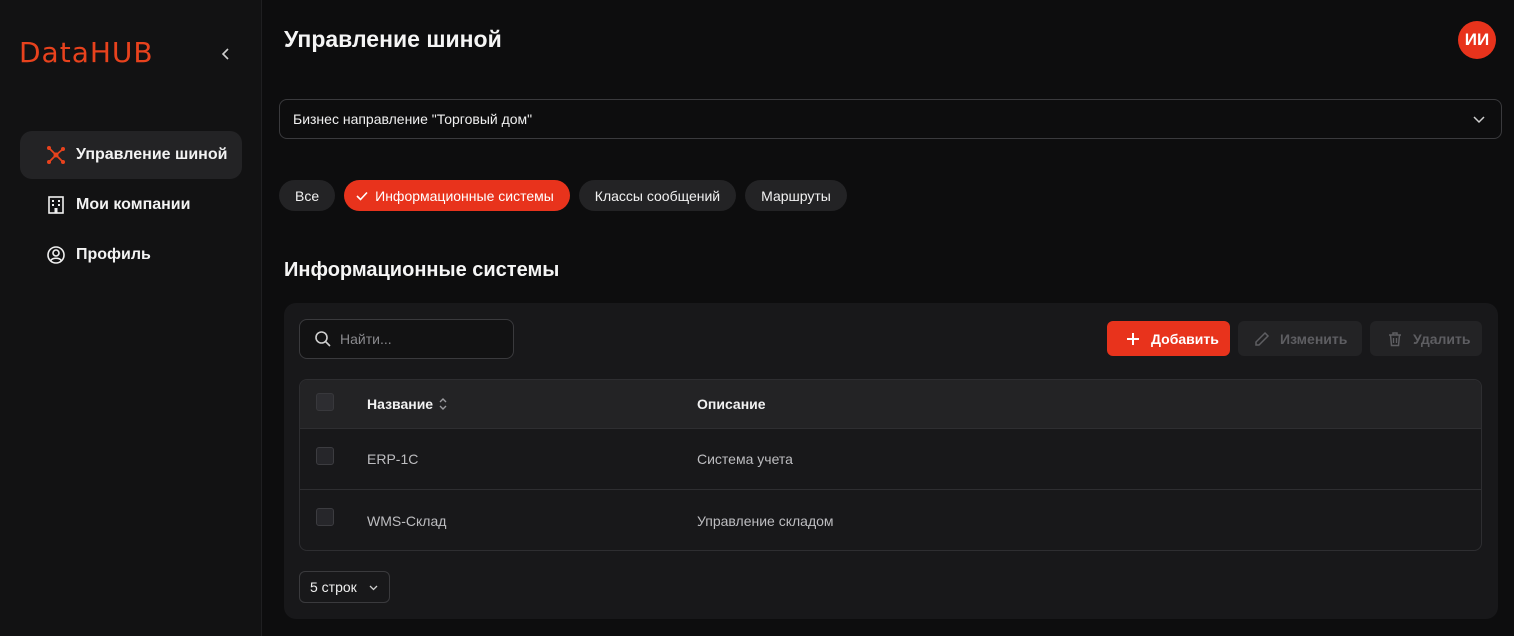 The width and height of the screenshot is (1514, 636). Describe the element at coordinates (1314, 338) in the screenshot. I see `edit-button-label: Изменить` at that location.